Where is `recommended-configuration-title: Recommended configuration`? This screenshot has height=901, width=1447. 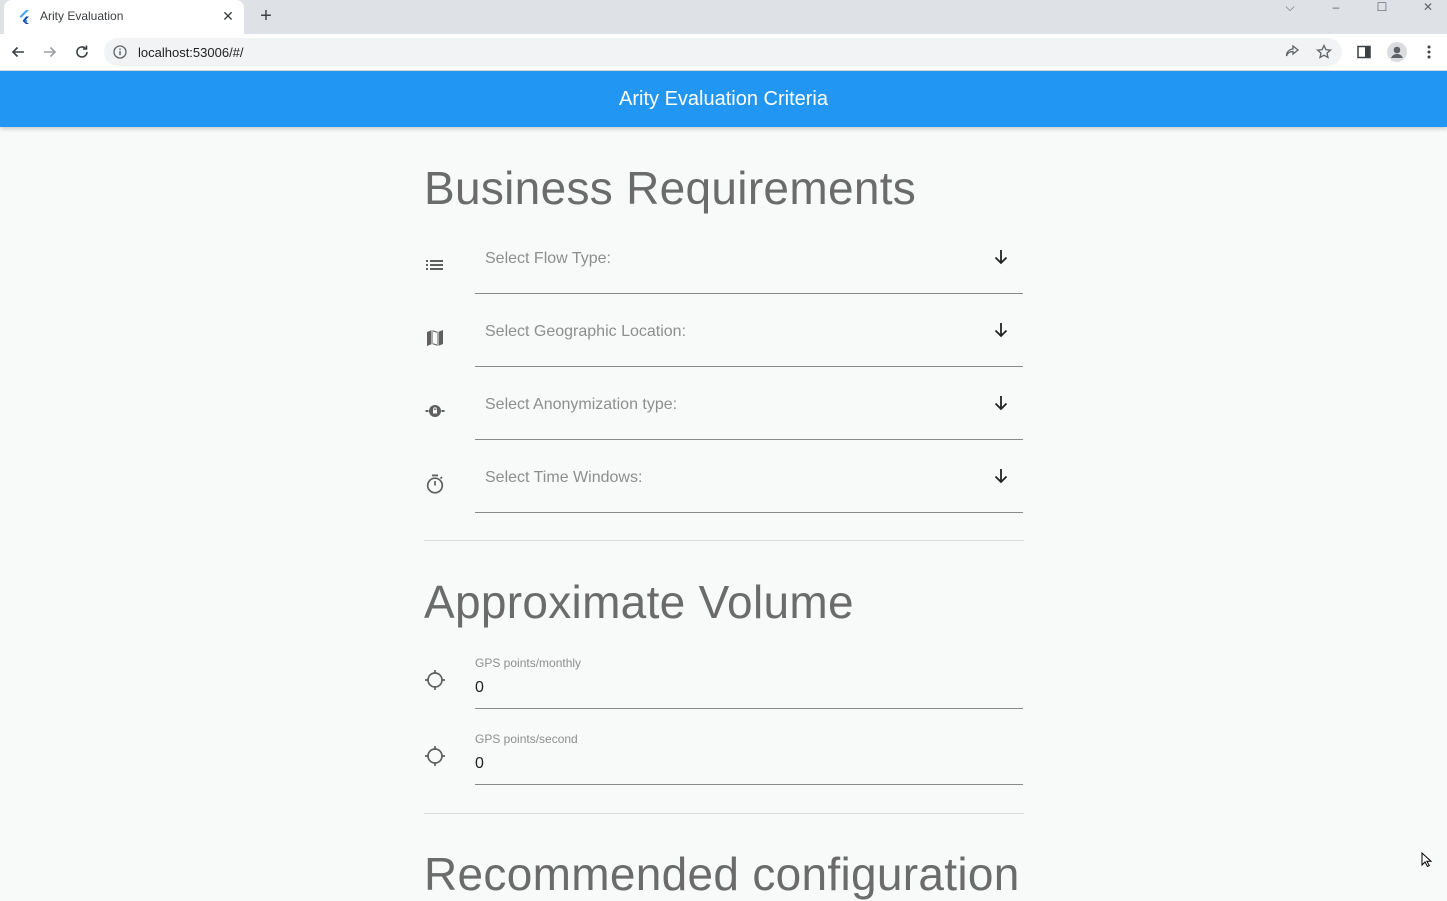
recommended-configuration-title: Recommended configuration is located at coordinates (722, 874).